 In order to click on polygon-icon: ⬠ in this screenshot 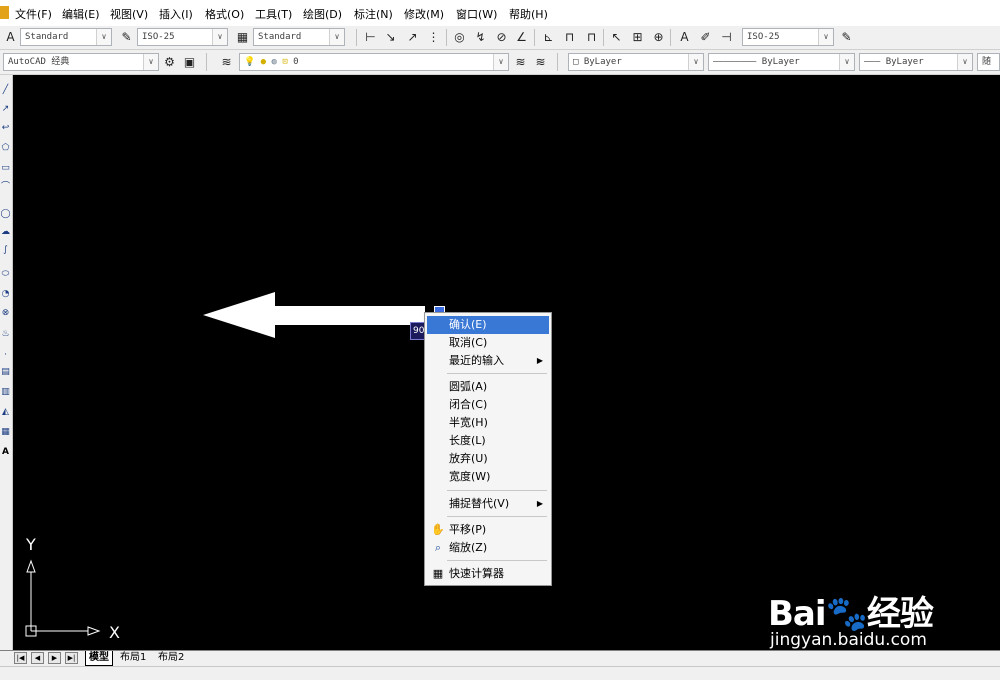, I will do `click(5, 148)`.